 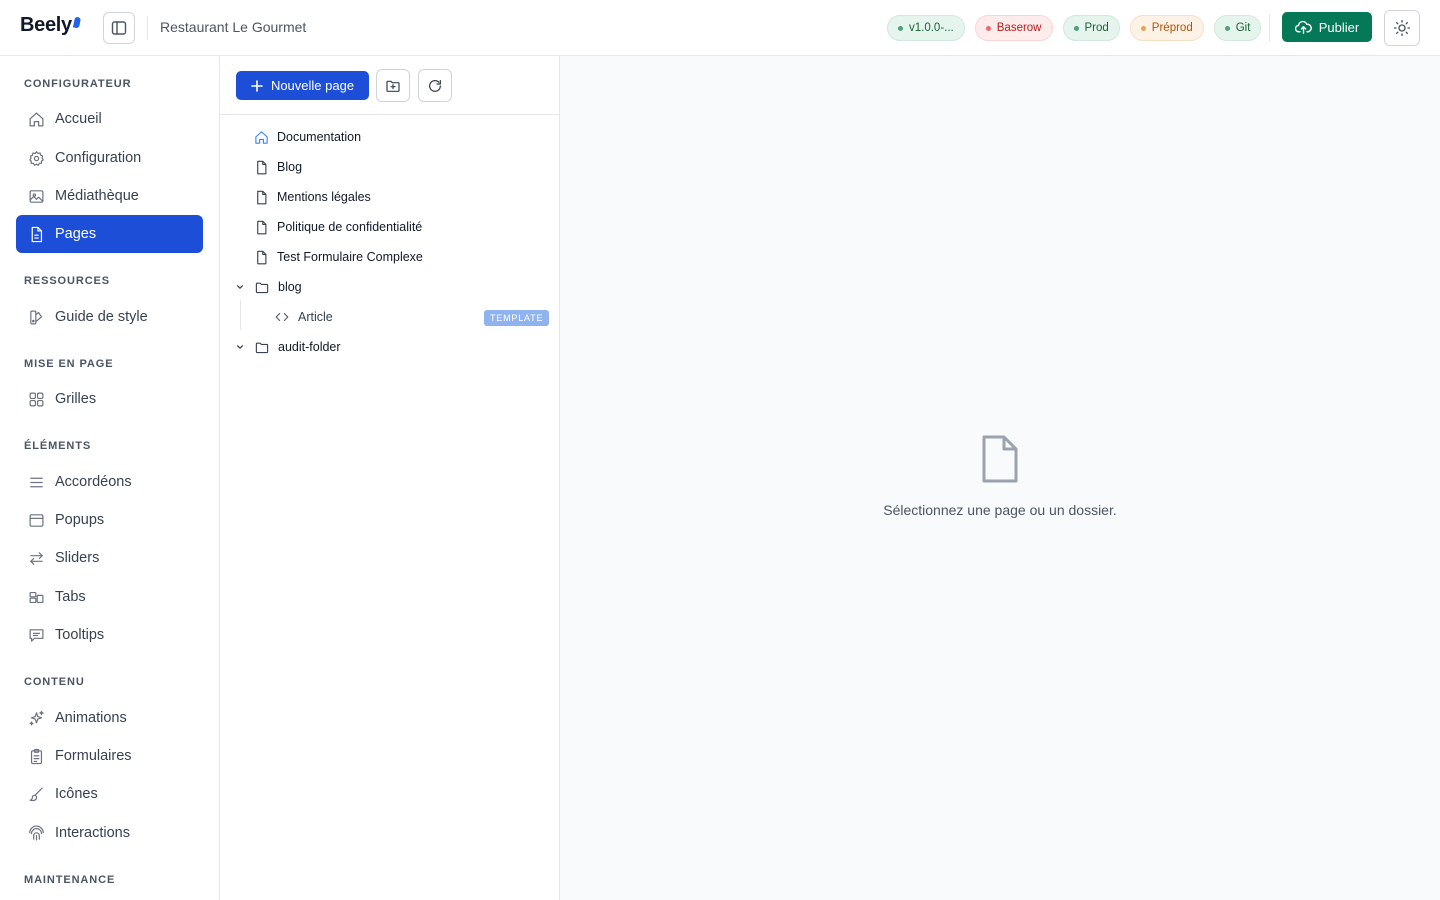 I want to click on tree-item-test-formulaire-complexe: Test Formulaire Complexe, so click(x=338, y=257).